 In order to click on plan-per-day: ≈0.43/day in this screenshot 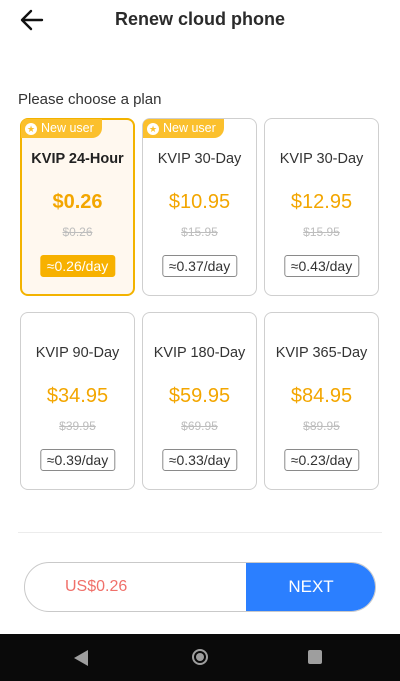, I will do `click(321, 266)`.